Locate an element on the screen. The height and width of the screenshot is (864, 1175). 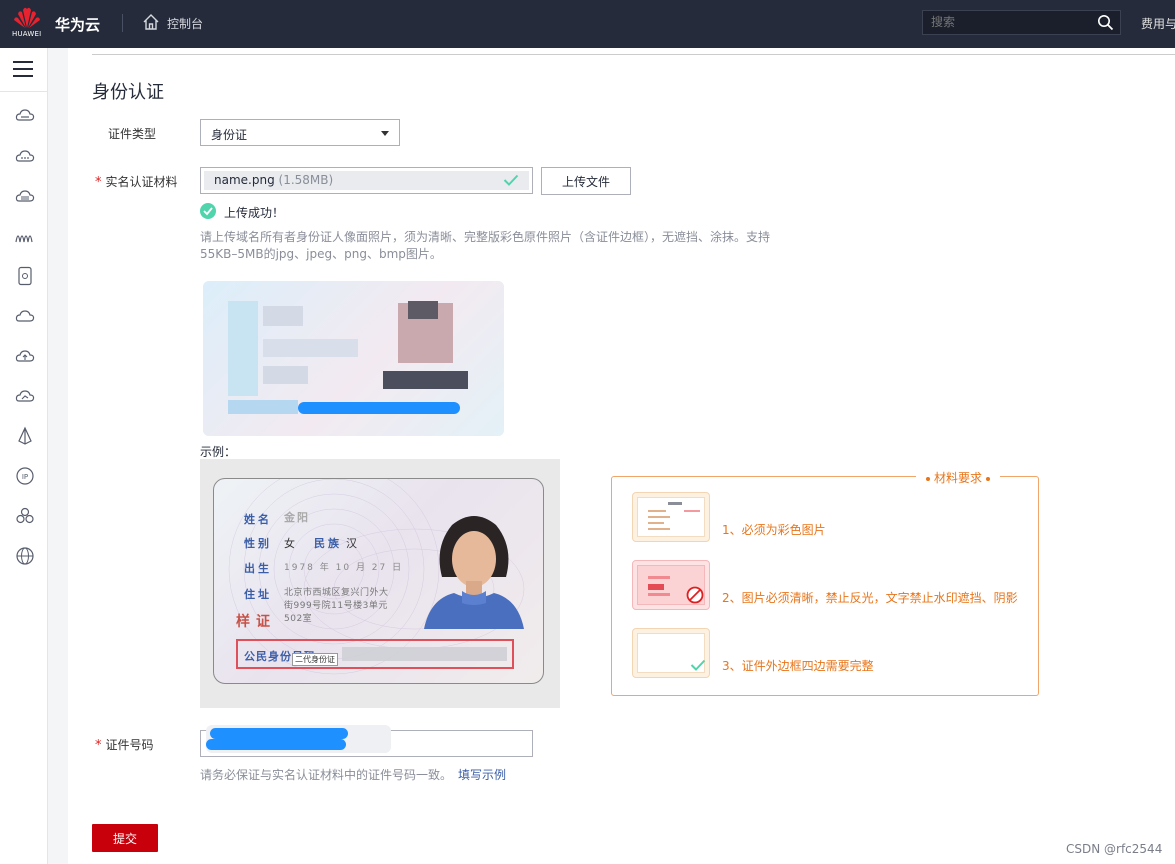
sidebar: IP is located at coordinates (24, 456).